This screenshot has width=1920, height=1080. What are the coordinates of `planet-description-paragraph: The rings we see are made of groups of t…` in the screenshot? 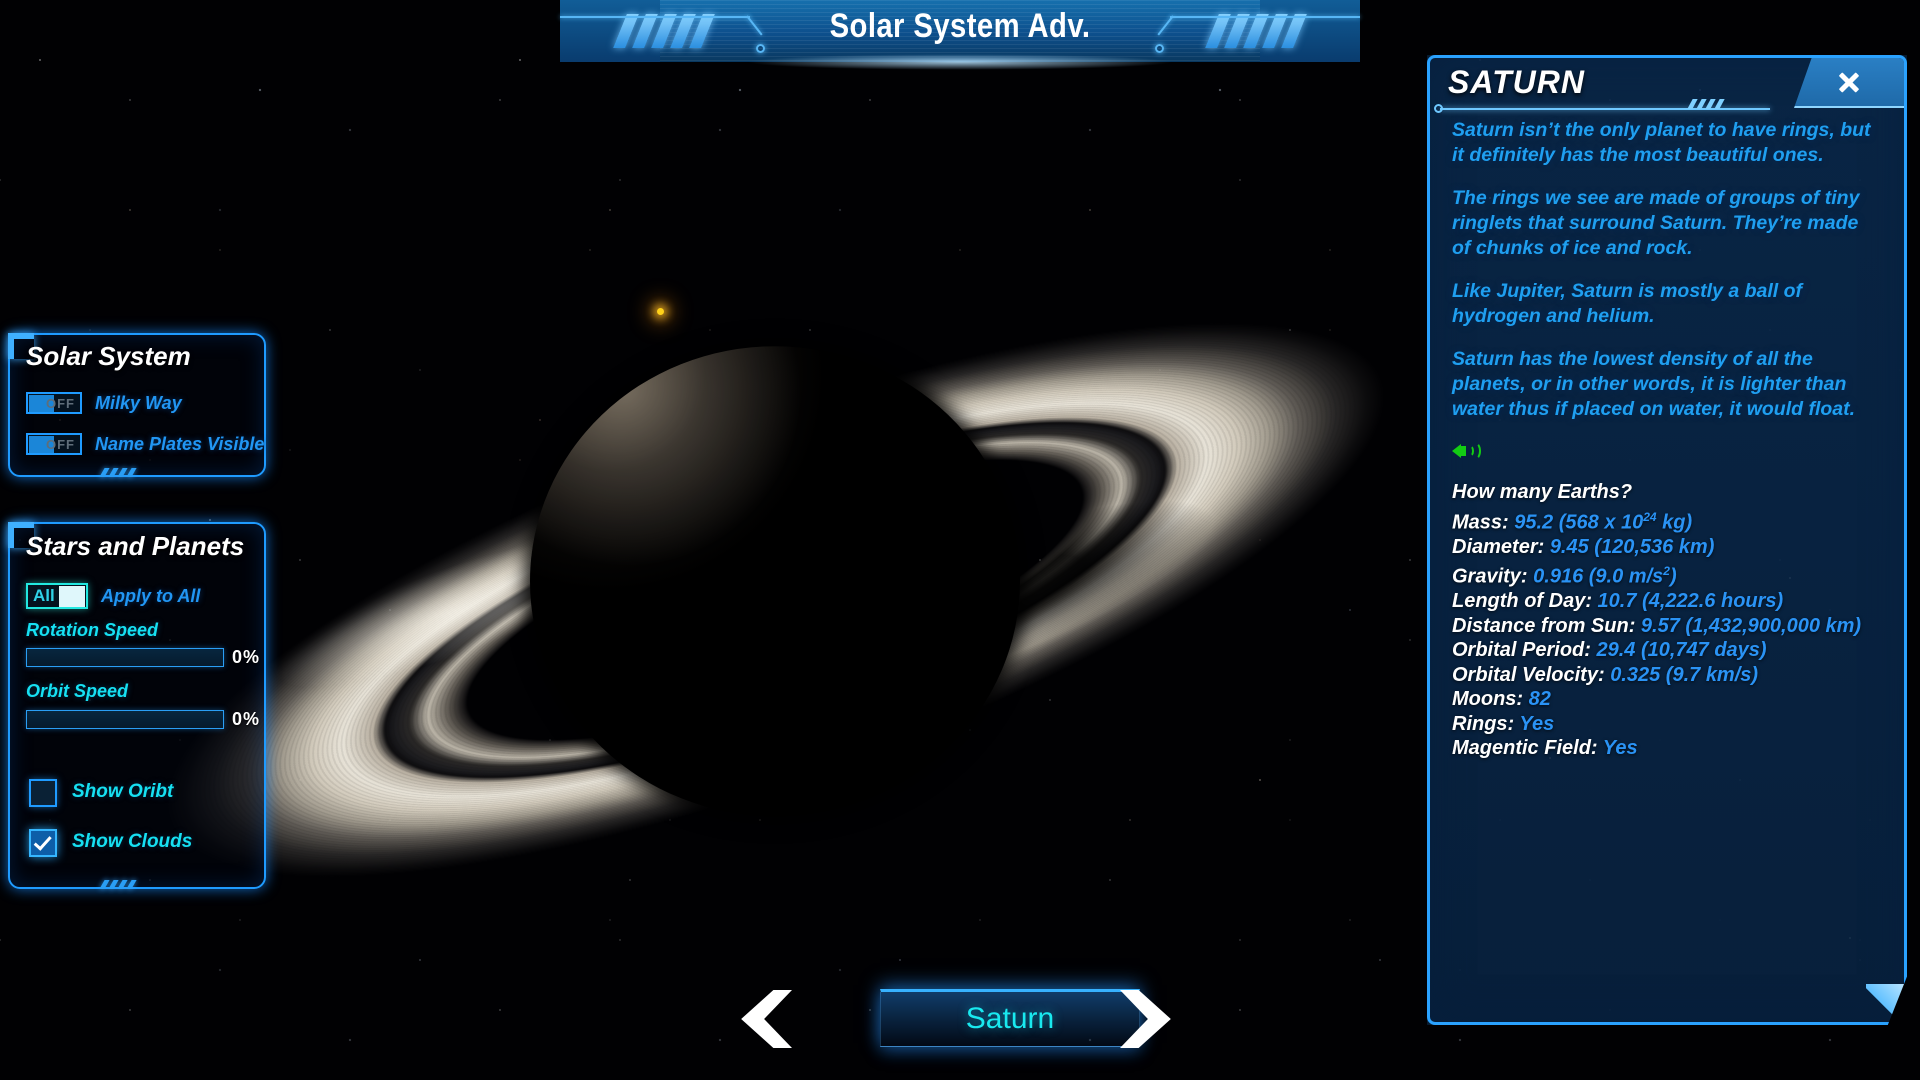 It's located at (1656, 223).